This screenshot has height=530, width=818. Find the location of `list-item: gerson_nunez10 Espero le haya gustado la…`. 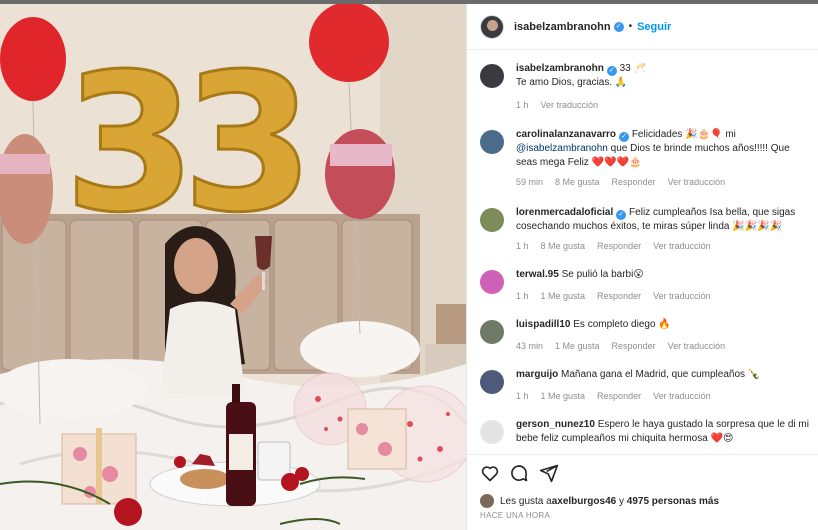

list-item: gerson_nunez10 Espero le haya gustado la… is located at coordinates (645, 432).